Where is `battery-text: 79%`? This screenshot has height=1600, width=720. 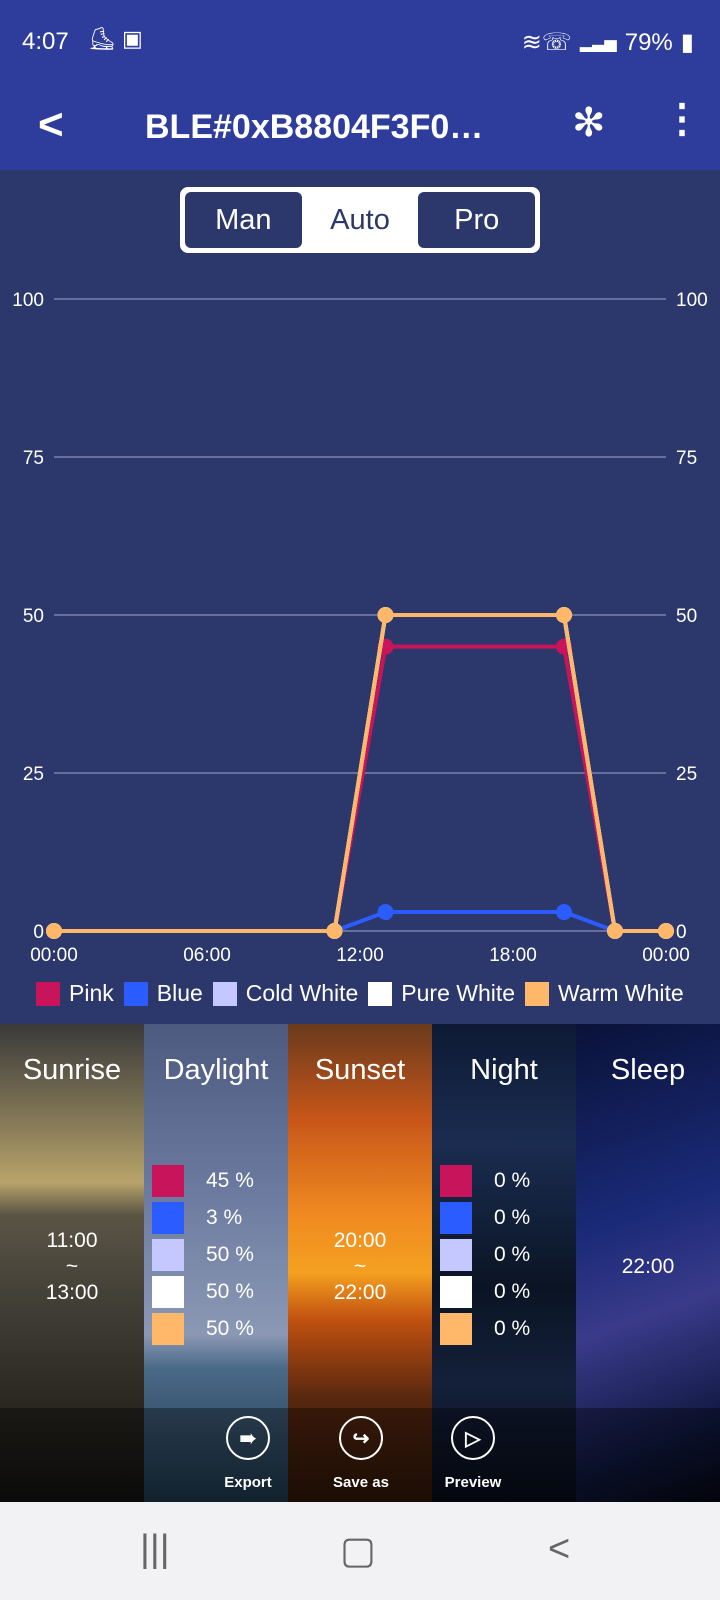
battery-text: 79% is located at coordinates (648, 42).